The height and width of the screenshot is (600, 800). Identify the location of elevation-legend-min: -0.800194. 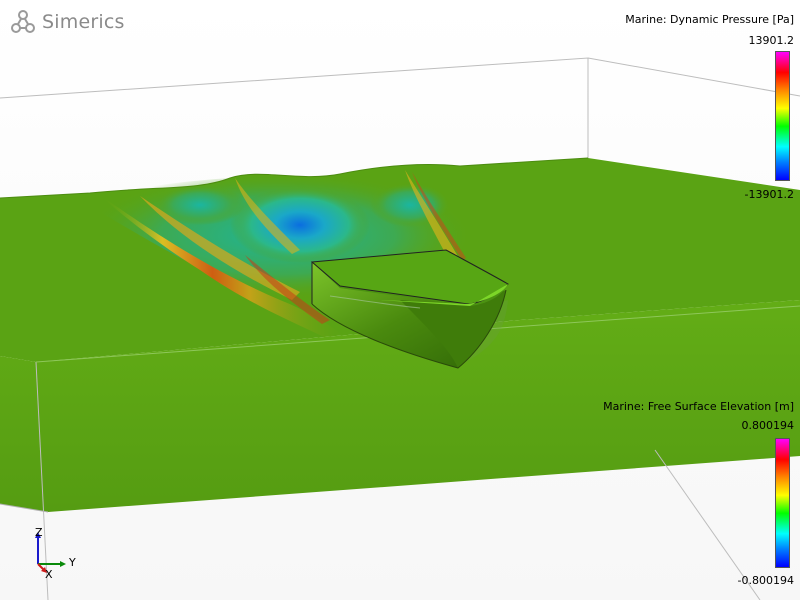
(765, 580).